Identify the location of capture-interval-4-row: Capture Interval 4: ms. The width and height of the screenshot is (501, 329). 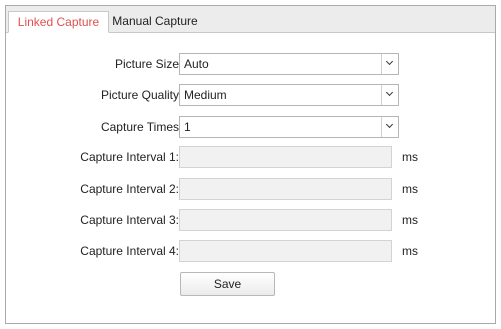
(250, 251).